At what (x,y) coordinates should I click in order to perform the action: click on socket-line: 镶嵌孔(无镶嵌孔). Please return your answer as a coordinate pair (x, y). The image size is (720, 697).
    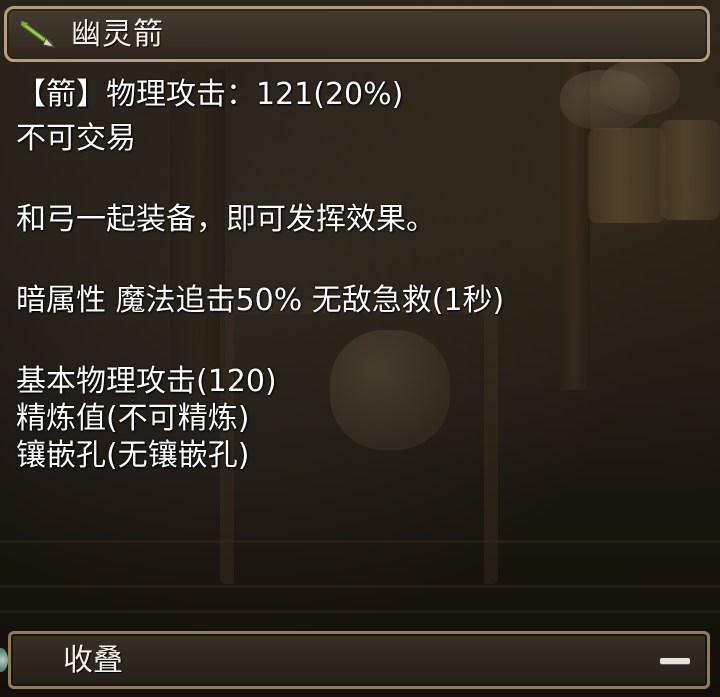
    Looking at the image, I should click on (133, 455).